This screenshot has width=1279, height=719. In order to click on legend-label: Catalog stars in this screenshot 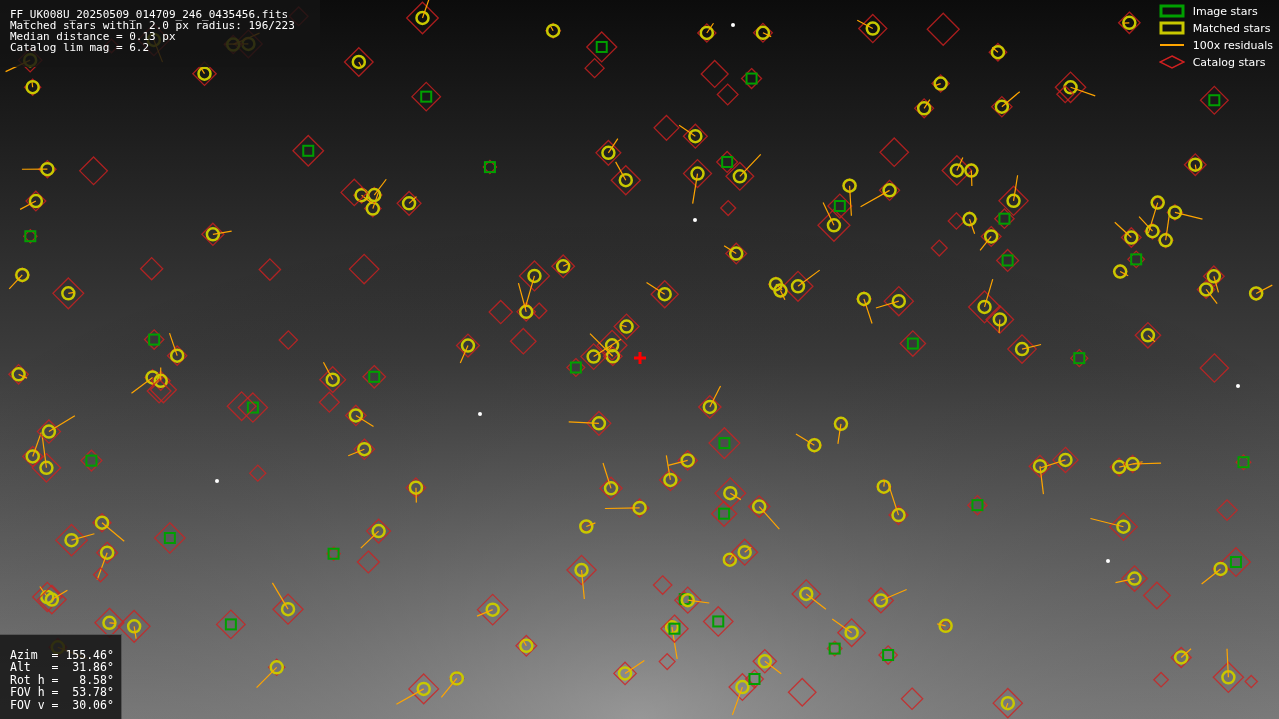, I will do `click(1229, 62)`.